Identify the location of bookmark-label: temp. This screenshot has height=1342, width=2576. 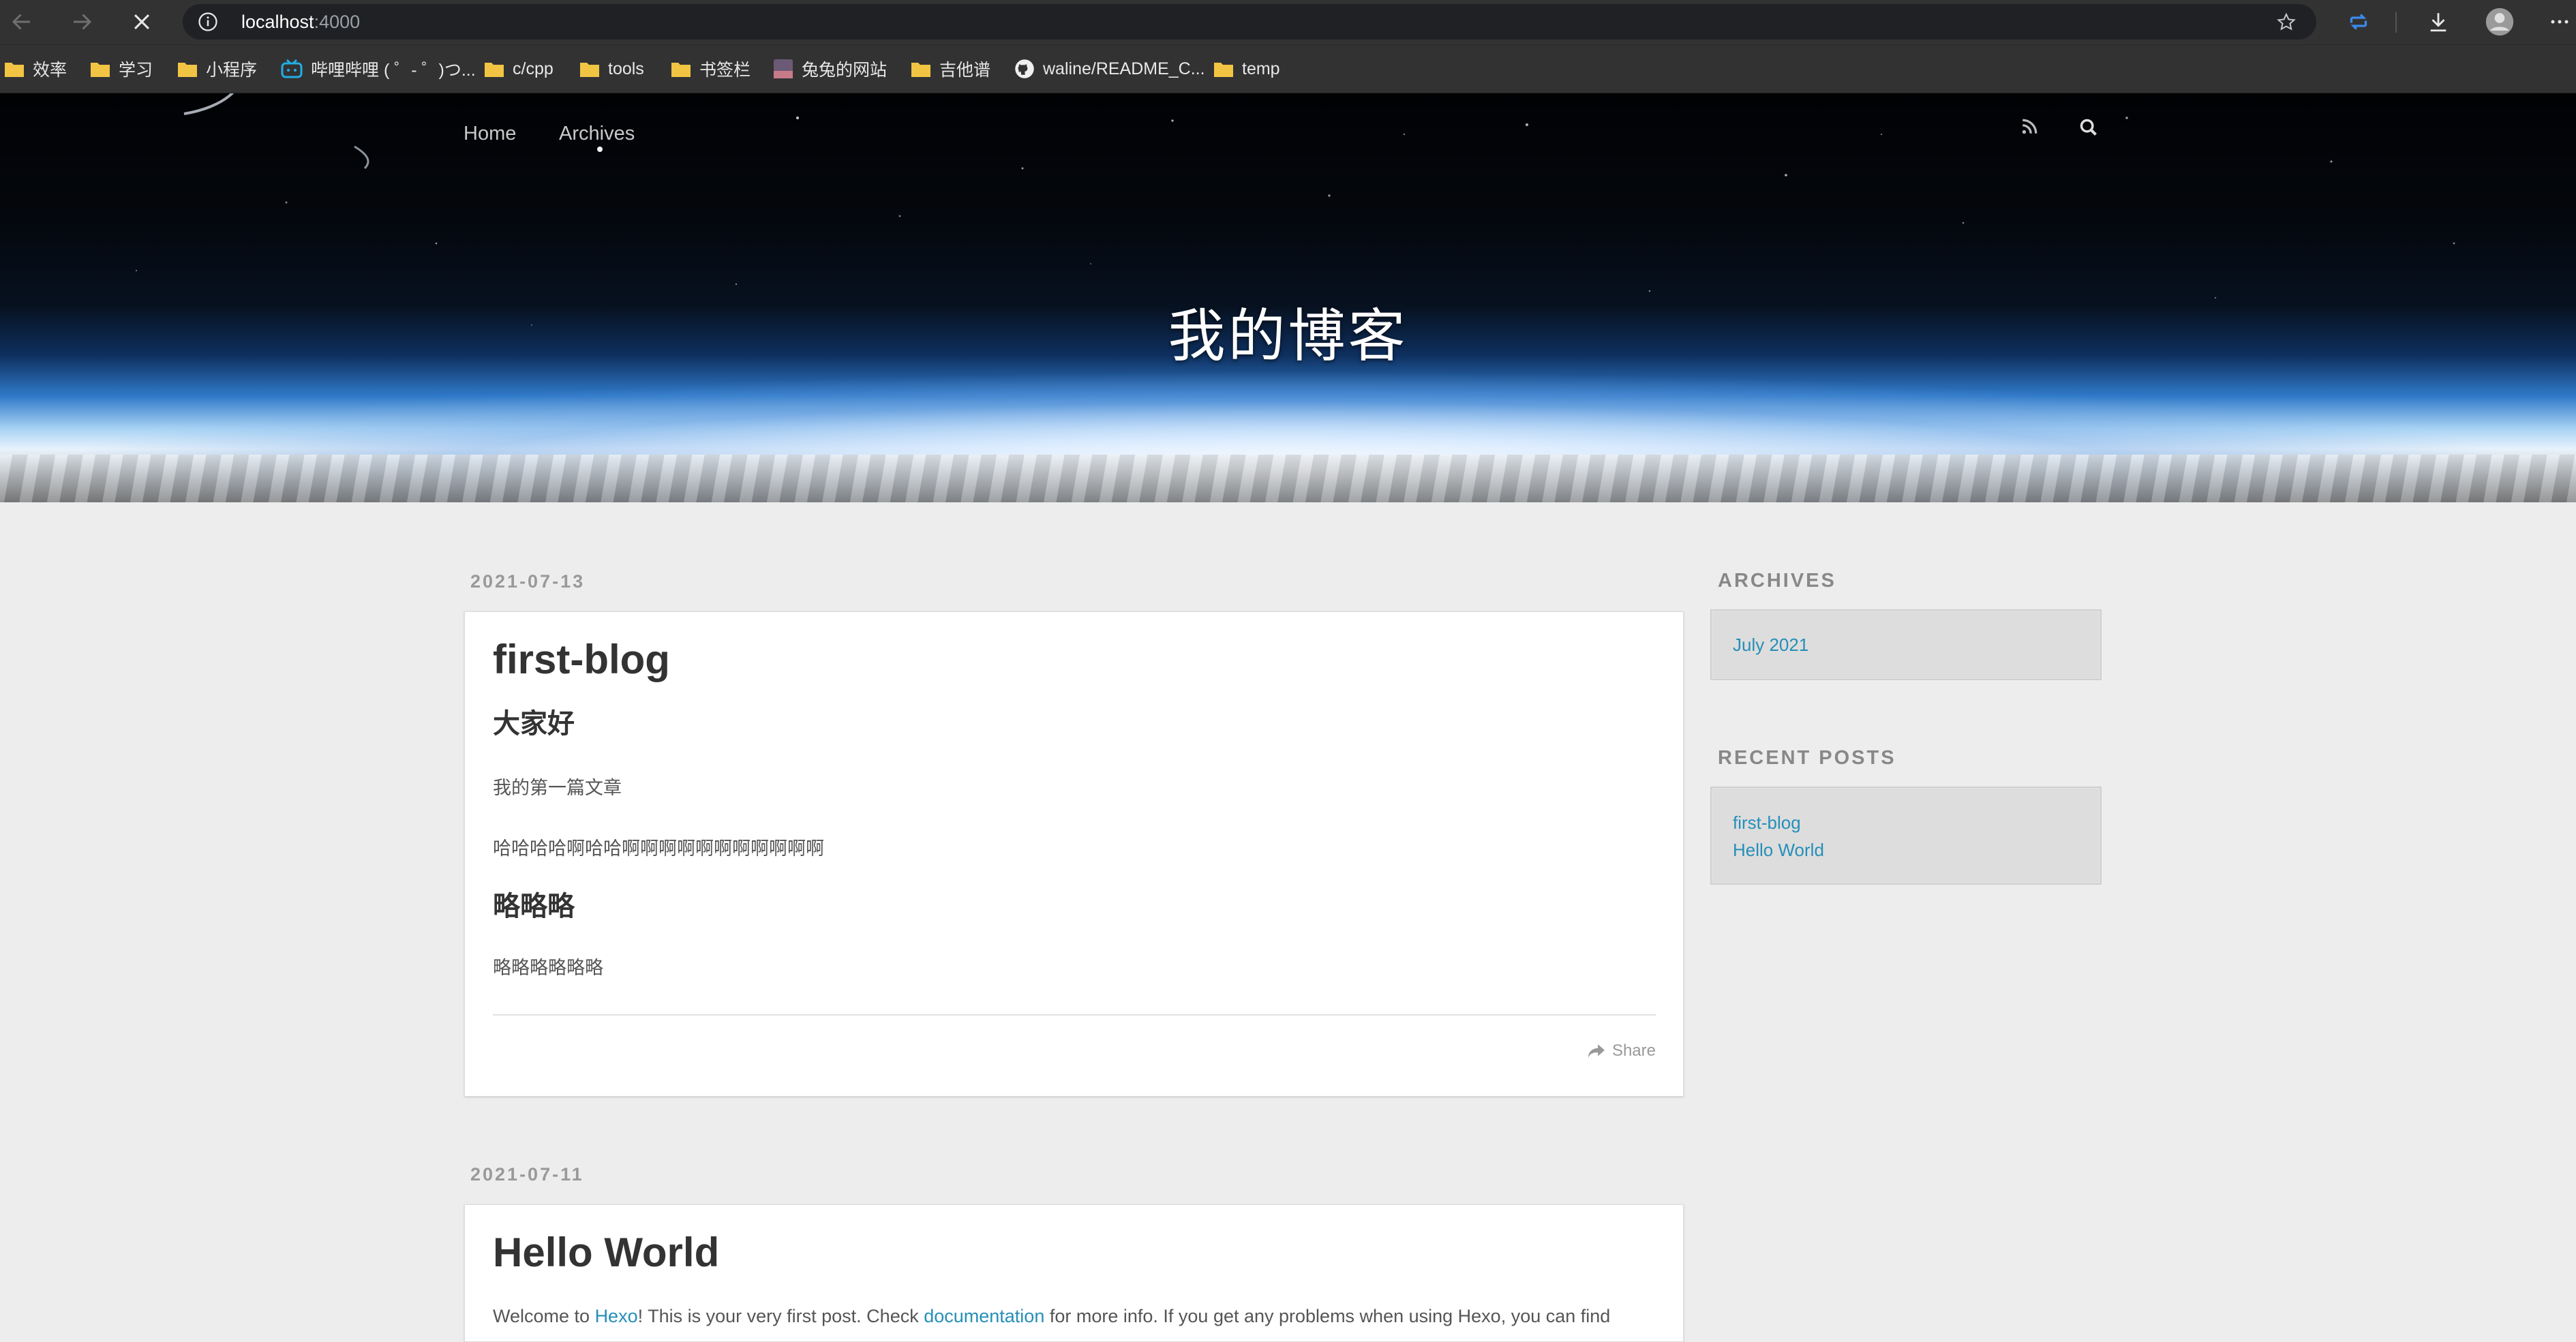
(1261, 68).